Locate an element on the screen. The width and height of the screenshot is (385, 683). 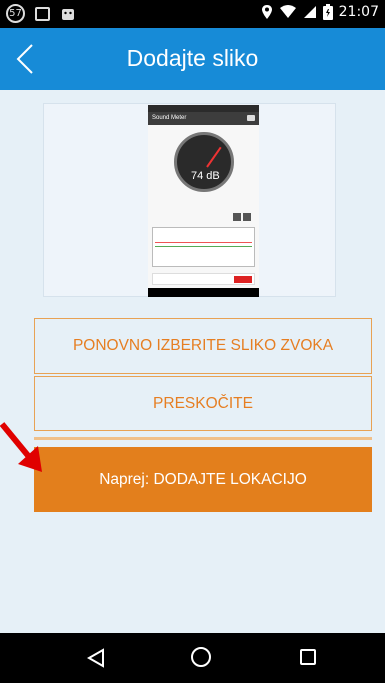
status-bar: 57 21:07 is located at coordinates (192, 14).